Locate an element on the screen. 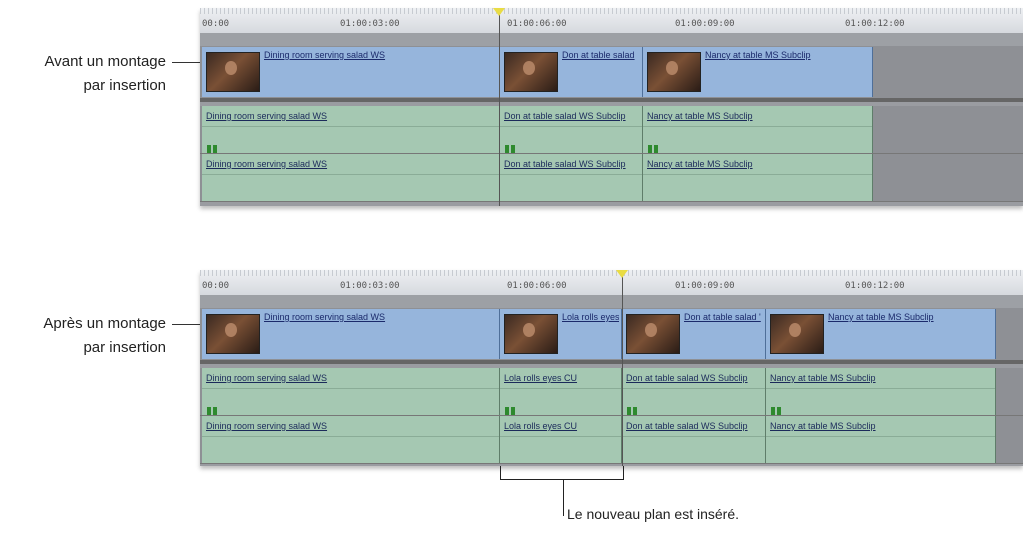 The height and width of the screenshot is (534, 1023). before-leader-line is located at coordinates (186, 62).